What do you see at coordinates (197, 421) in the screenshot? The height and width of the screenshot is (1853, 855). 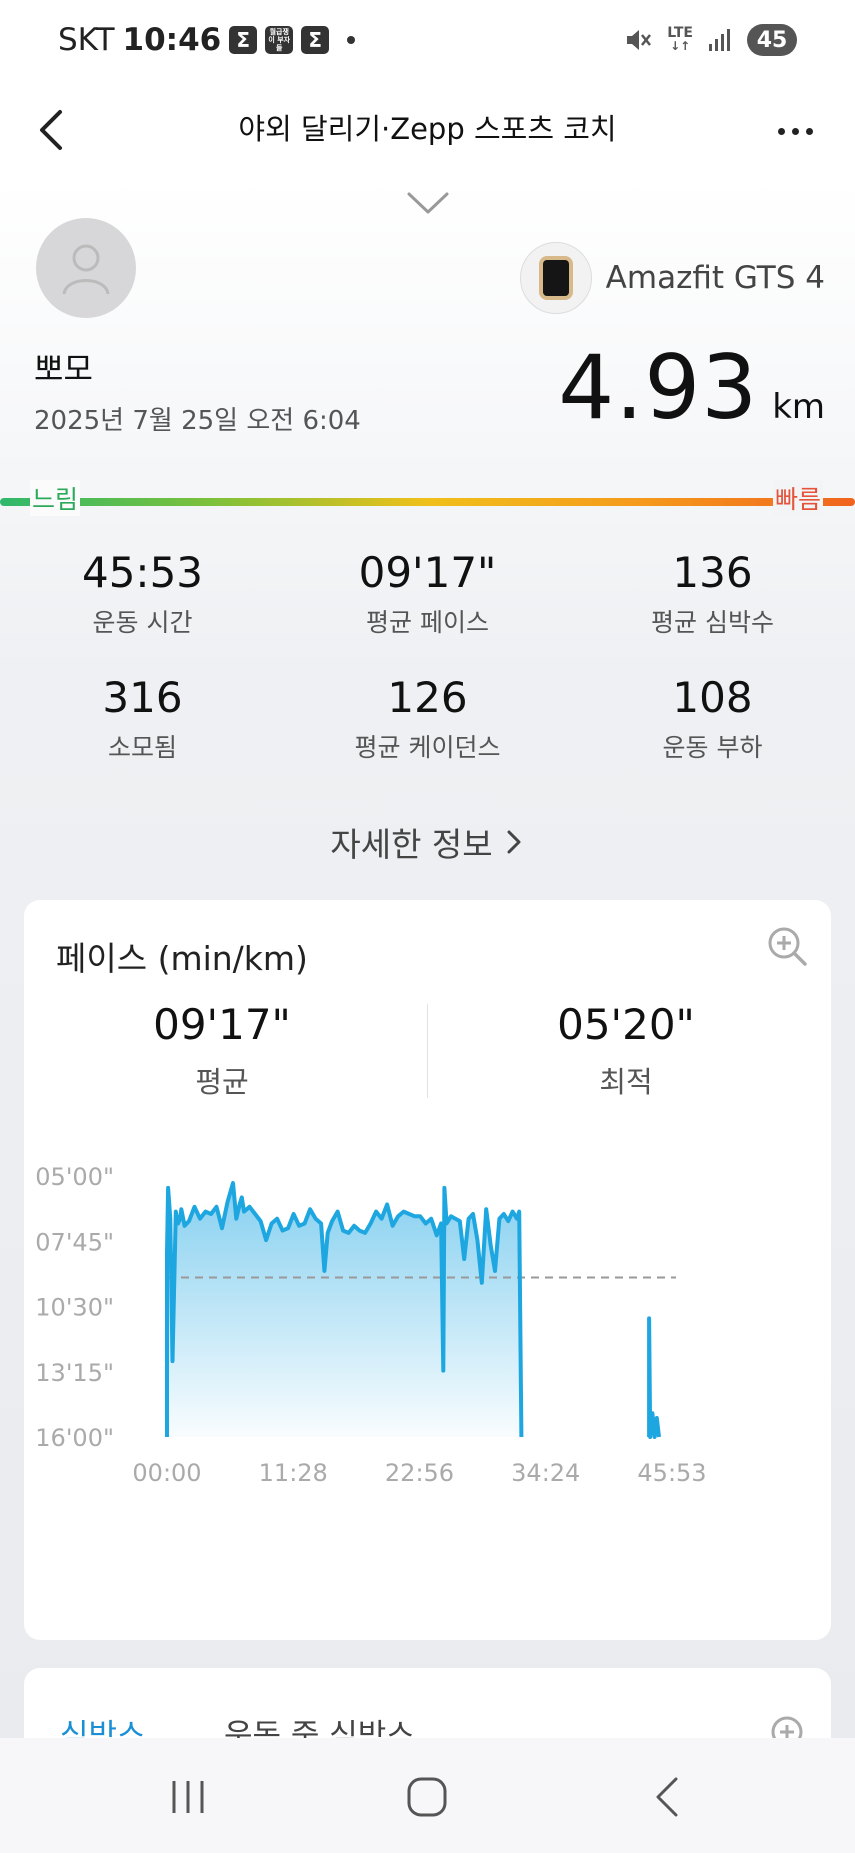 I see `workout-date: 2025년 7월 25일 오전 6:04` at bounding box center [197, 421].